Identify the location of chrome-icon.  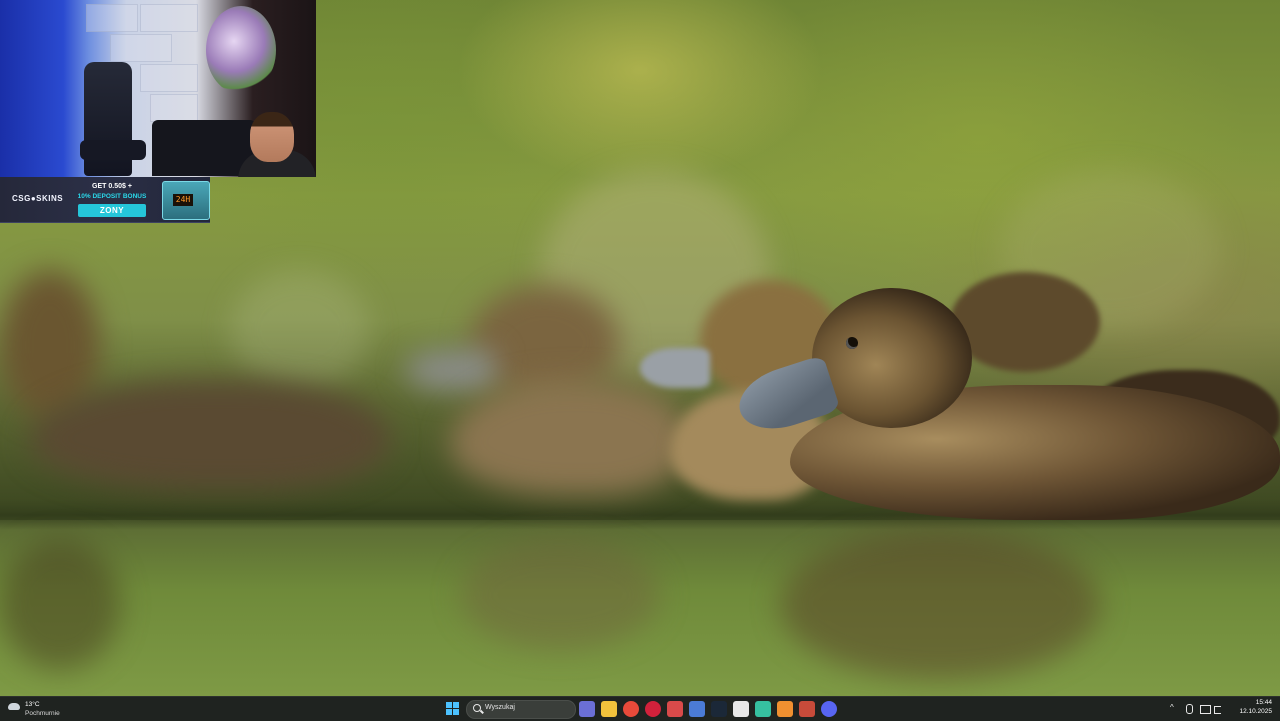
(631, 709).